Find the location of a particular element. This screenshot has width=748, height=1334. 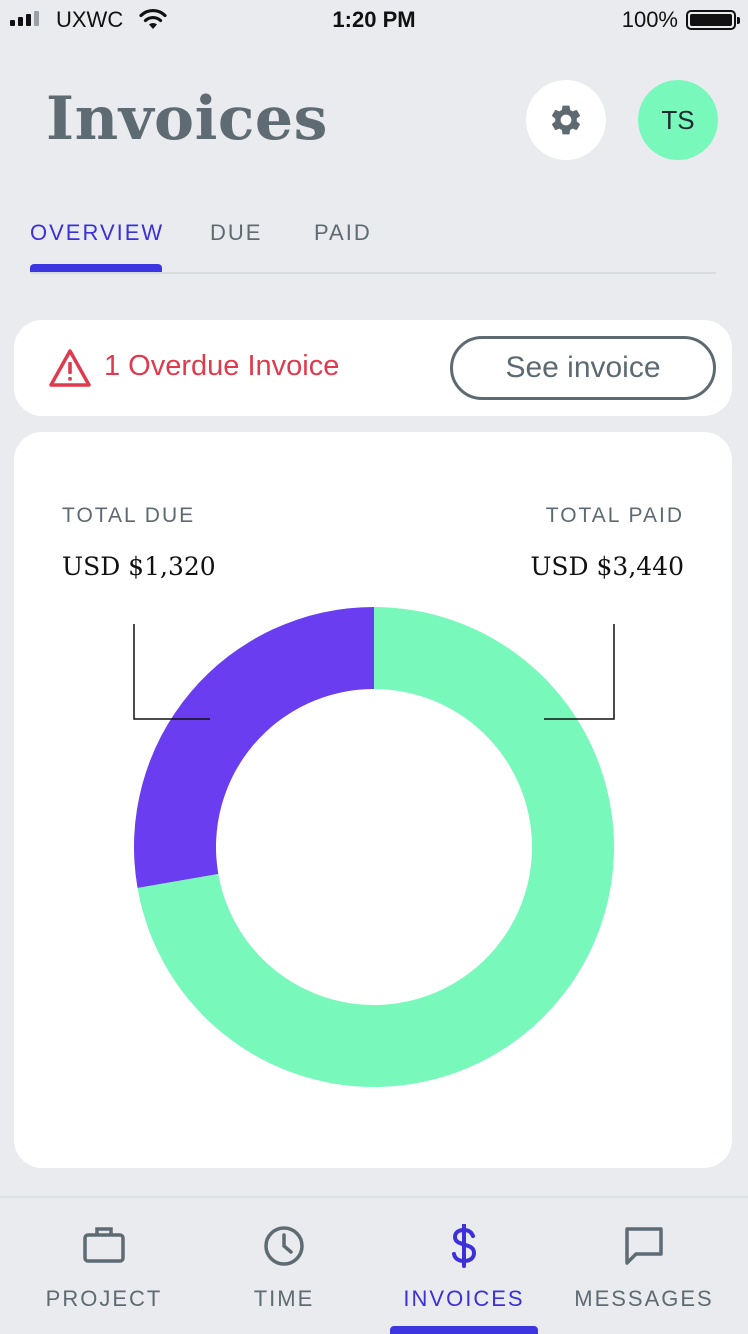

nav-project: PROJECT is located at coordinates (104, 1266).